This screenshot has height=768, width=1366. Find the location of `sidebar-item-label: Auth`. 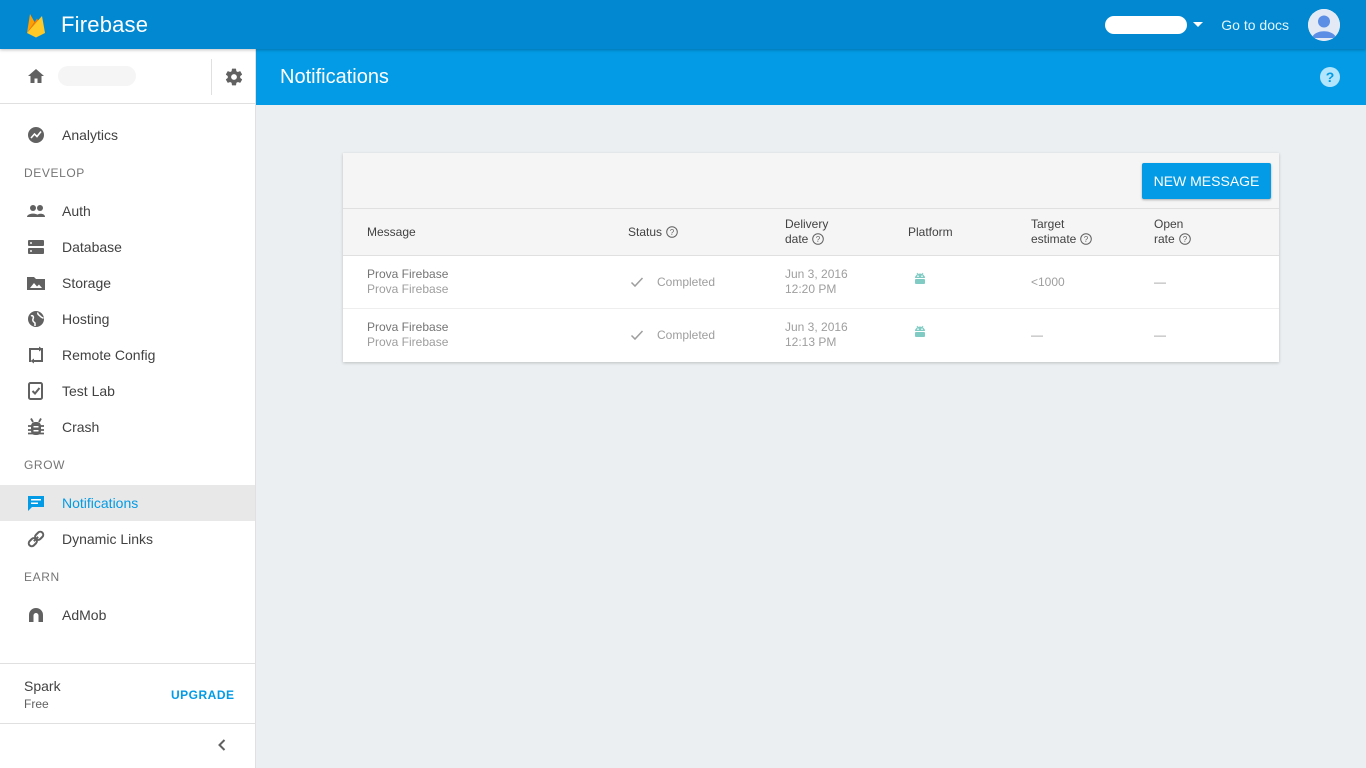

sidebar-item-label: Auth is located at coordinates (76, 211).